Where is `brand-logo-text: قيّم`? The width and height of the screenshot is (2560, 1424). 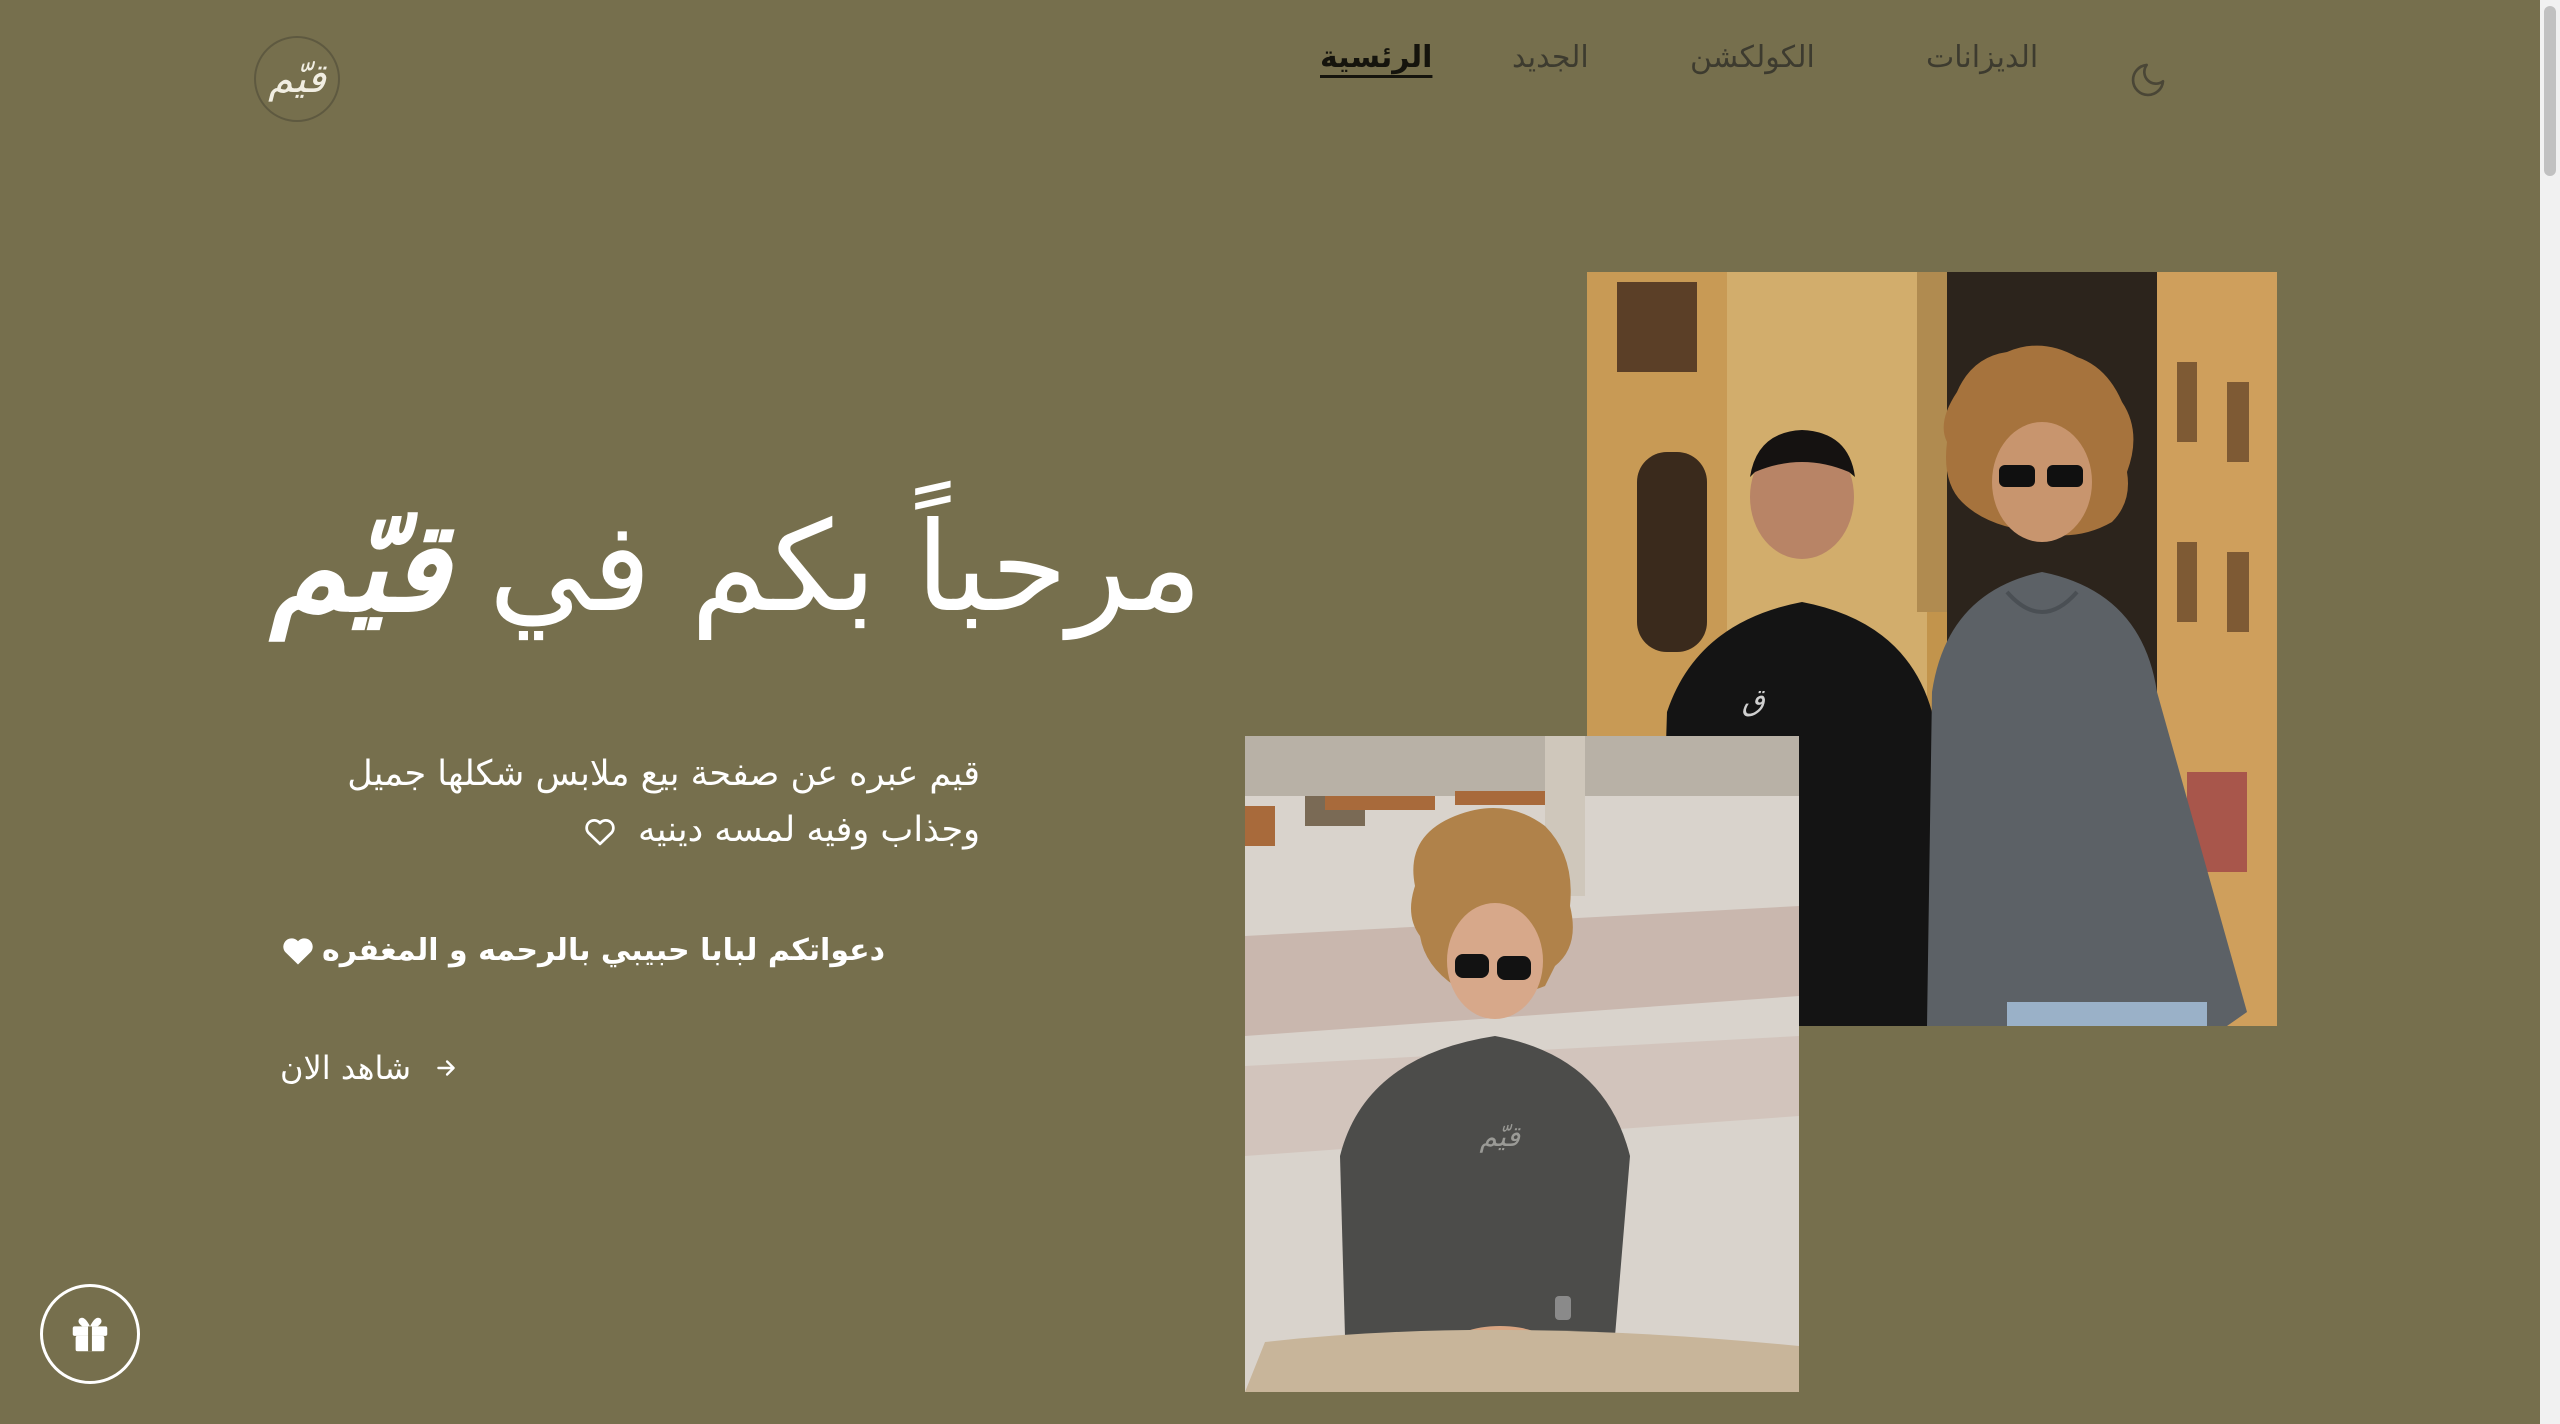
brand-logo-text: قيّم is located at coordinates (297, 79).